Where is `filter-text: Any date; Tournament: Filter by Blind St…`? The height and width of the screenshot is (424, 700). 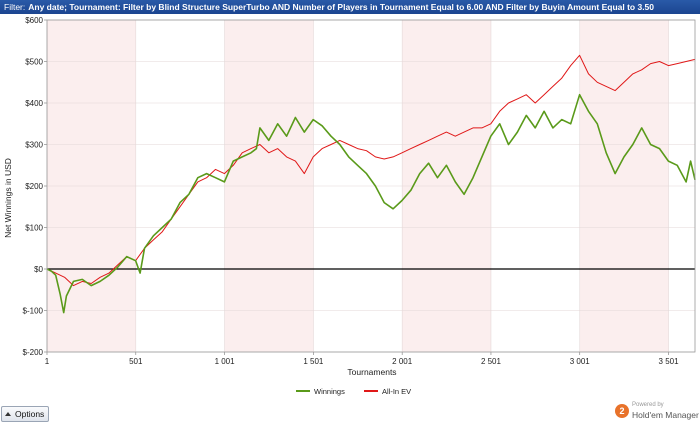
filter-text: Any date; Tournament: Filter by Blind St… is located at coordinates (341, 7).